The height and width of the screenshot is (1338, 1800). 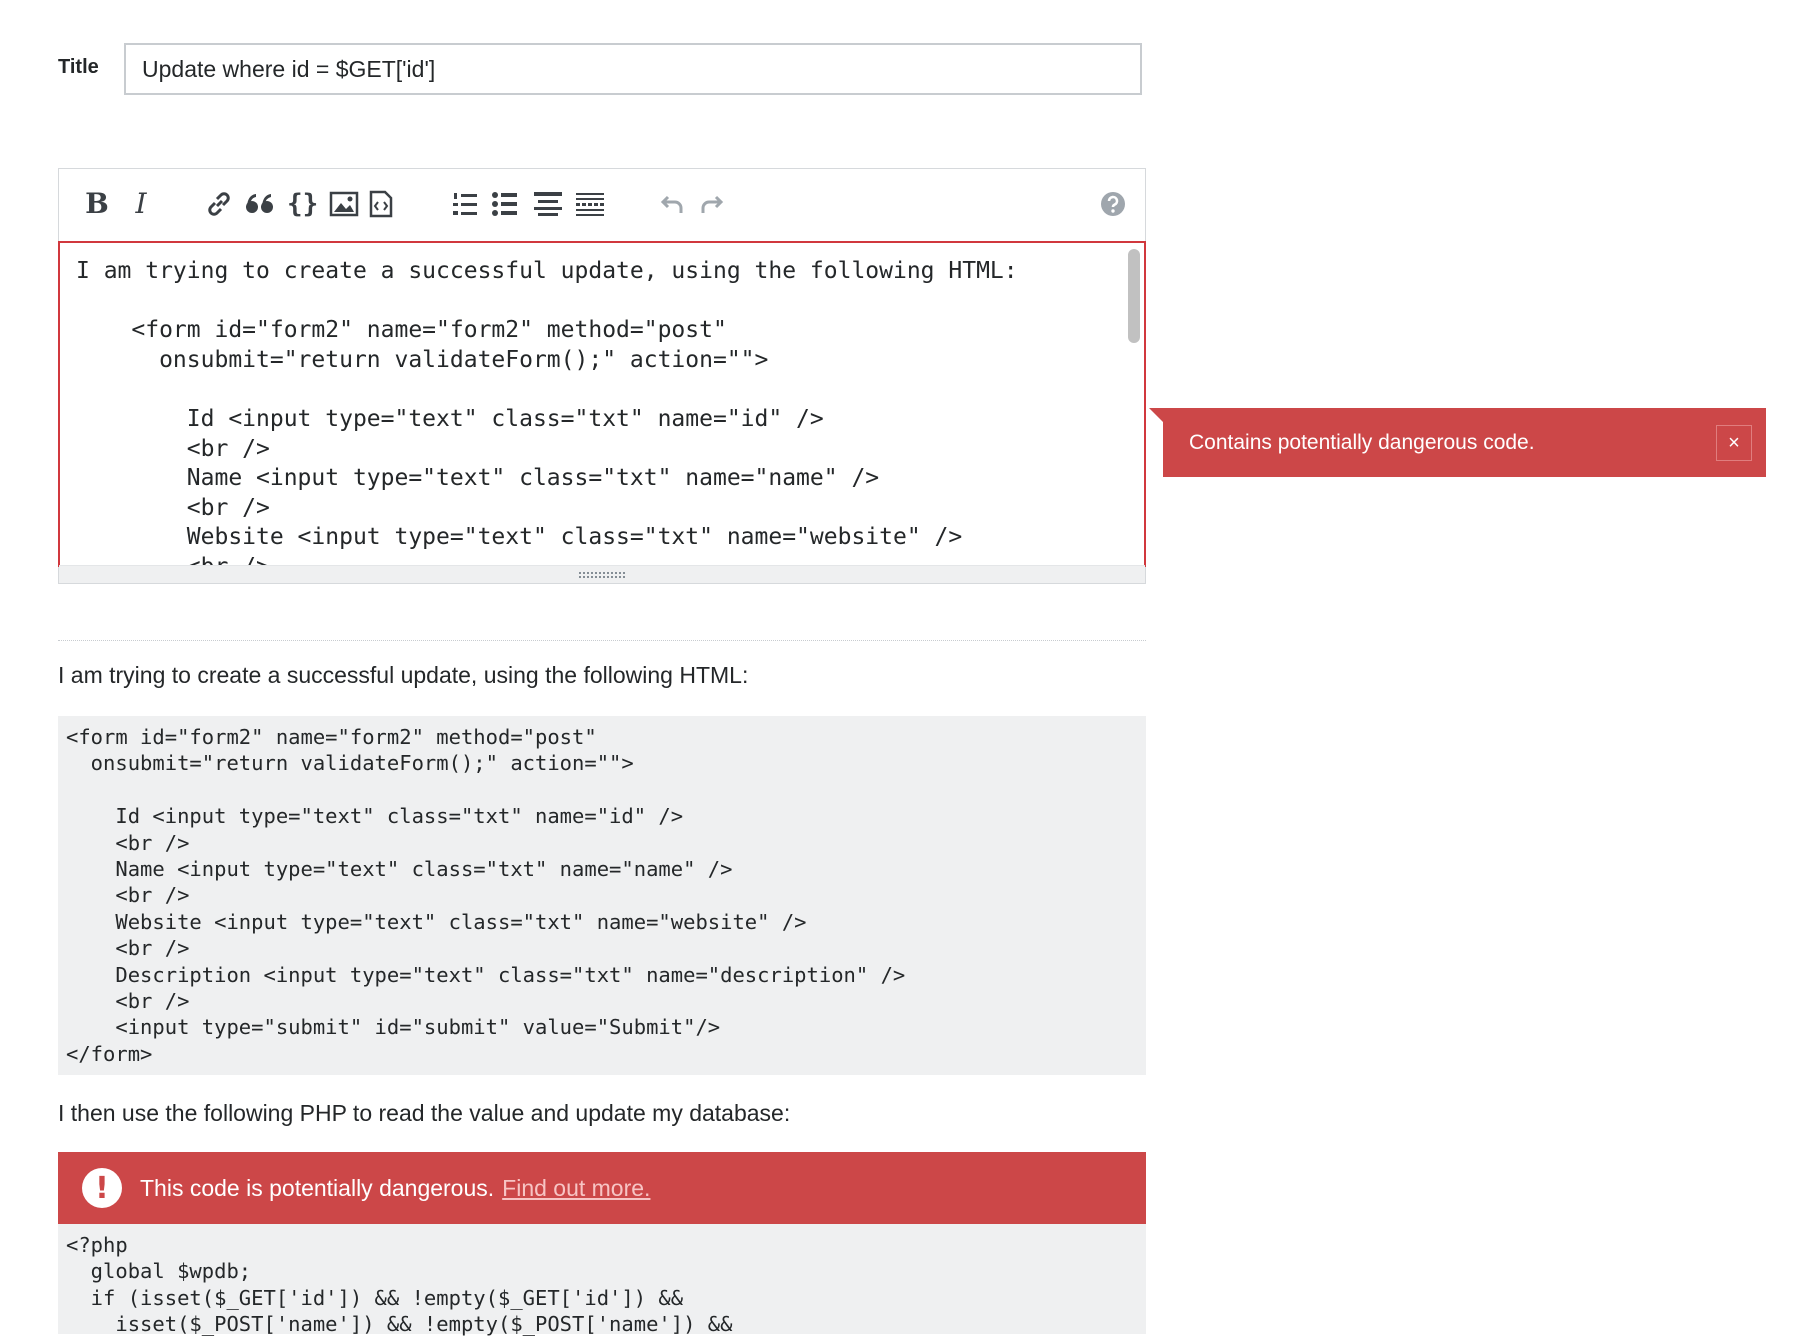 What do you see at coordinates (219, 204) in the screenshot?
I see `link-icon` at bounding box center [219, 204].